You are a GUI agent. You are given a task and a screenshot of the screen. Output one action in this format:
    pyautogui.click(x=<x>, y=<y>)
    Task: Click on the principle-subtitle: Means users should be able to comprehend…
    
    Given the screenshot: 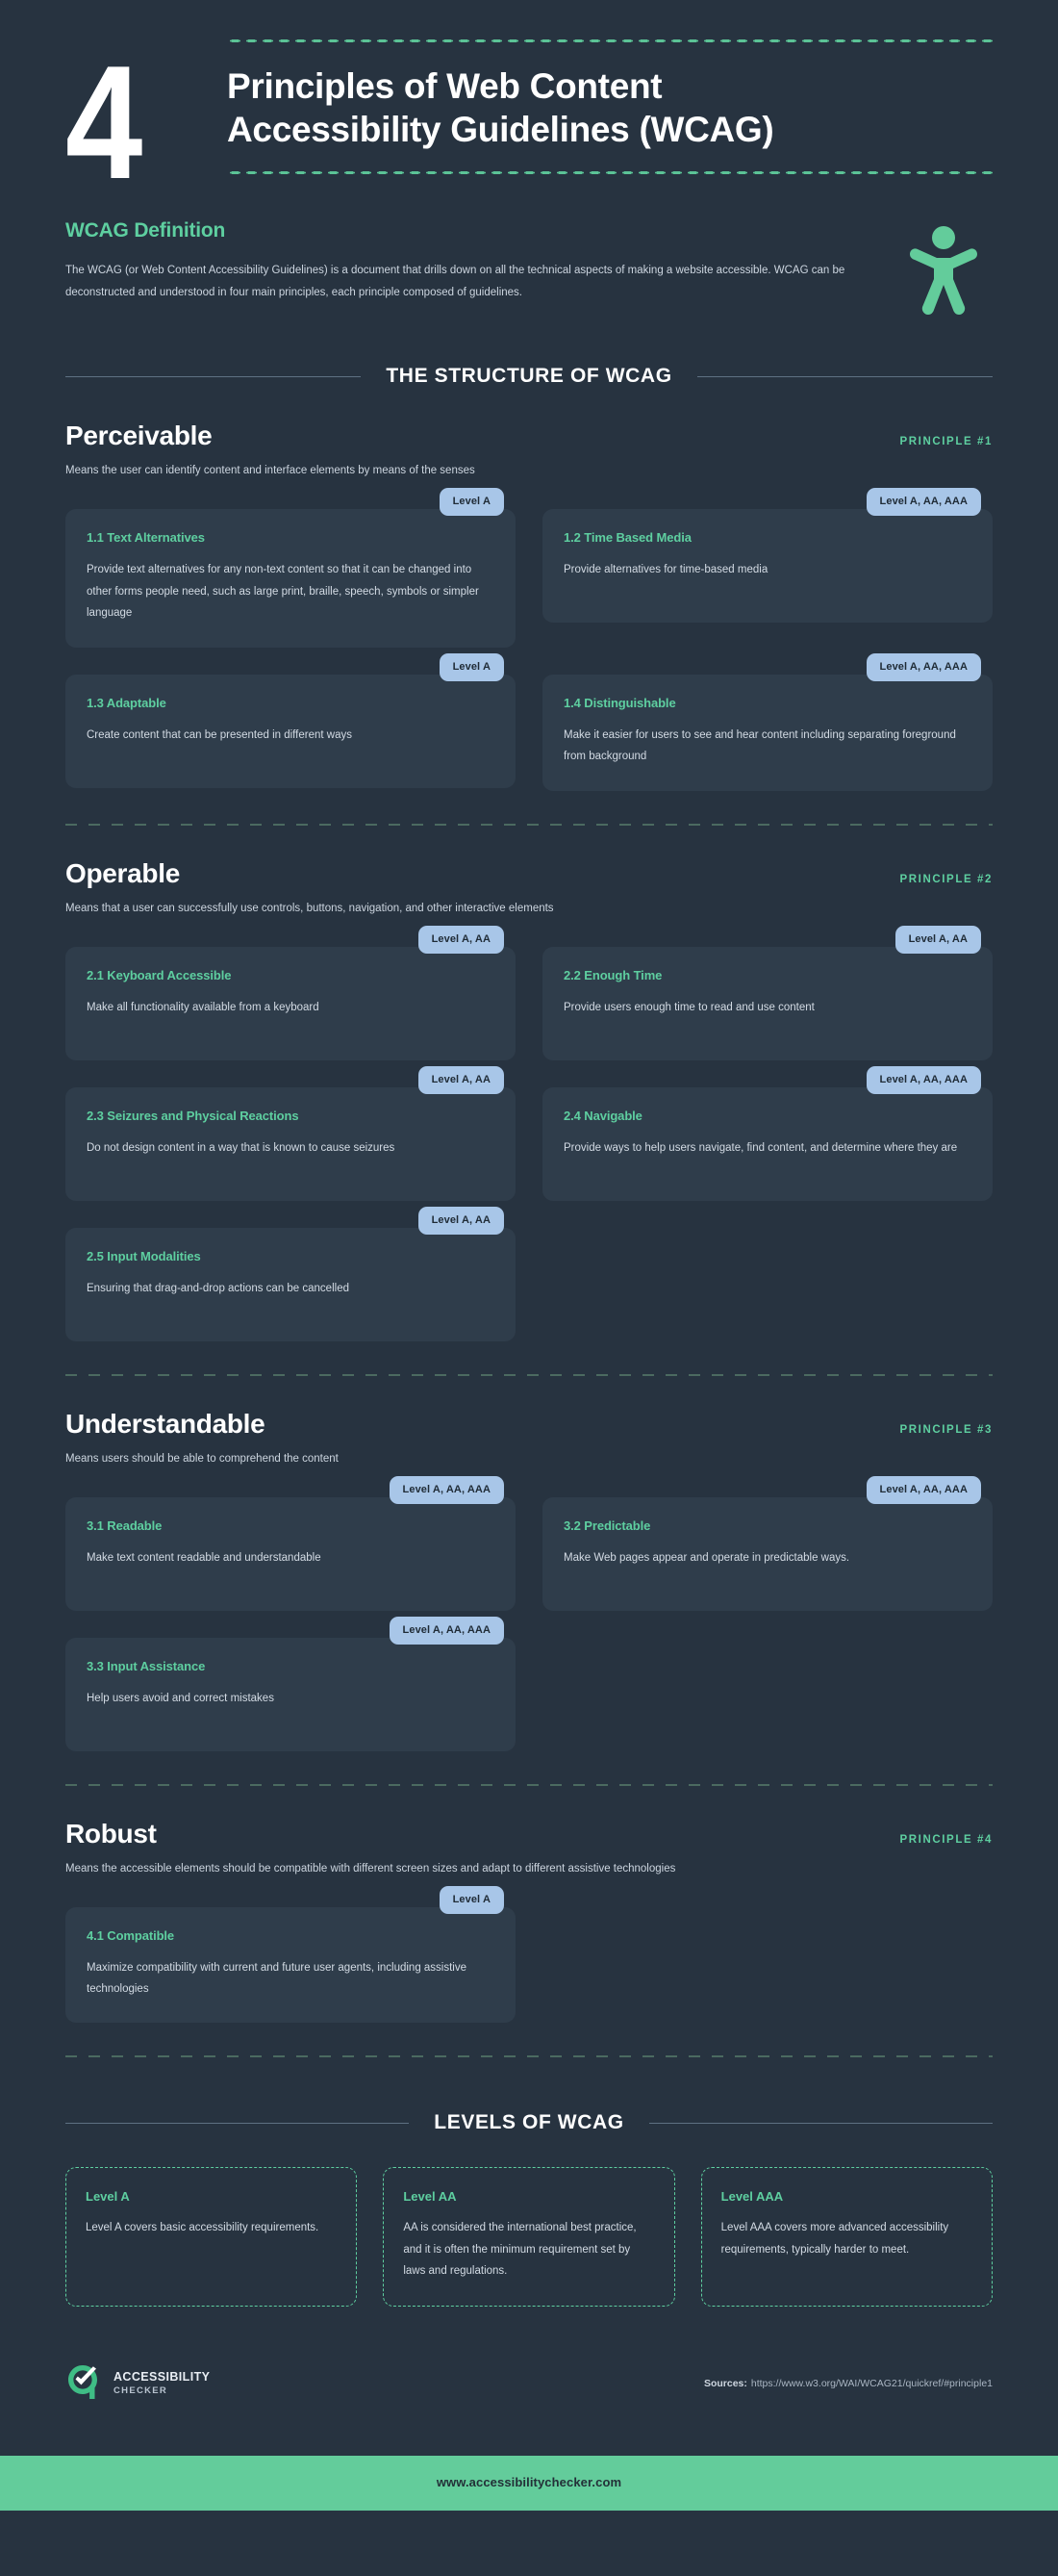 What is the action you would take?
    pyautogui.click(x=202, y=1458)
    